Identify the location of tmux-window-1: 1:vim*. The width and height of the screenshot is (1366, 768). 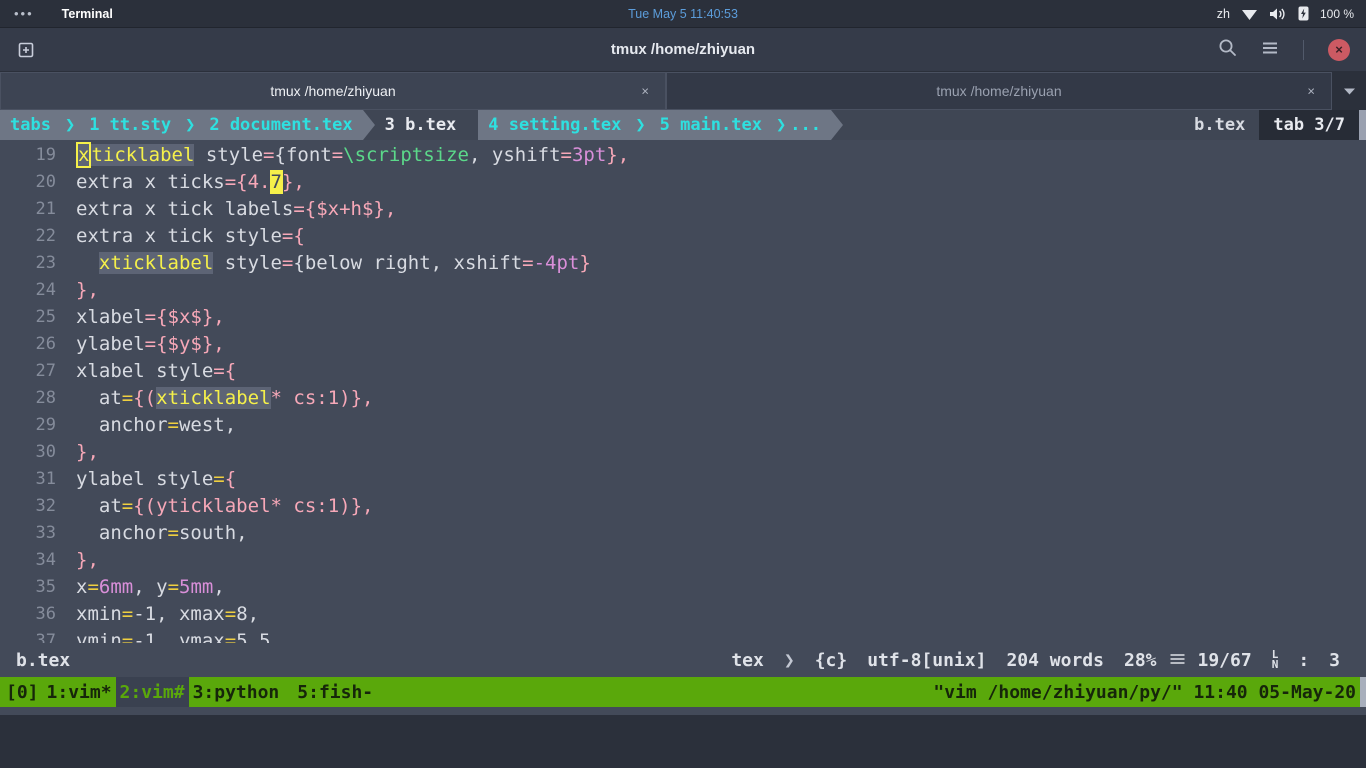
(79, 692).